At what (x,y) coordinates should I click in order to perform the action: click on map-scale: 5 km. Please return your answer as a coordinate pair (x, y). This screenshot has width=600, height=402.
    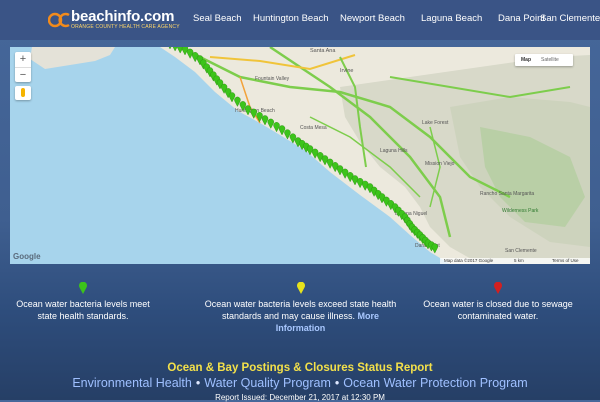
    Looking at the image, I should click on (519, 260).